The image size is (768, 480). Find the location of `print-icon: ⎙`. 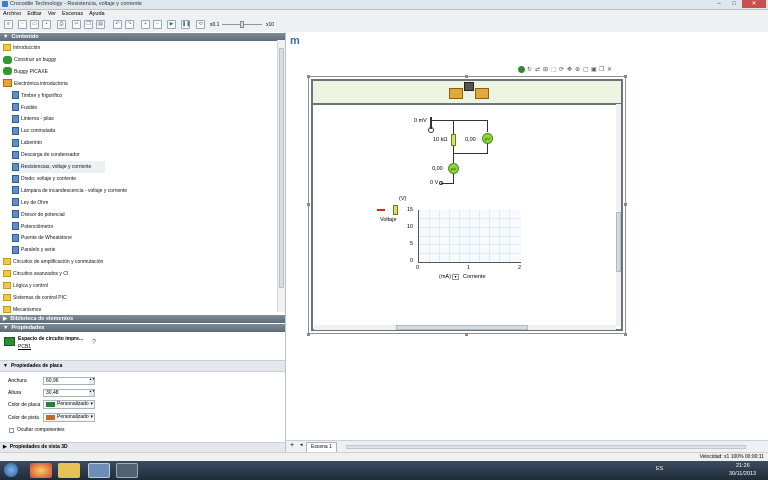

print-icon: ⎙ is located at coordinates (61, 24).